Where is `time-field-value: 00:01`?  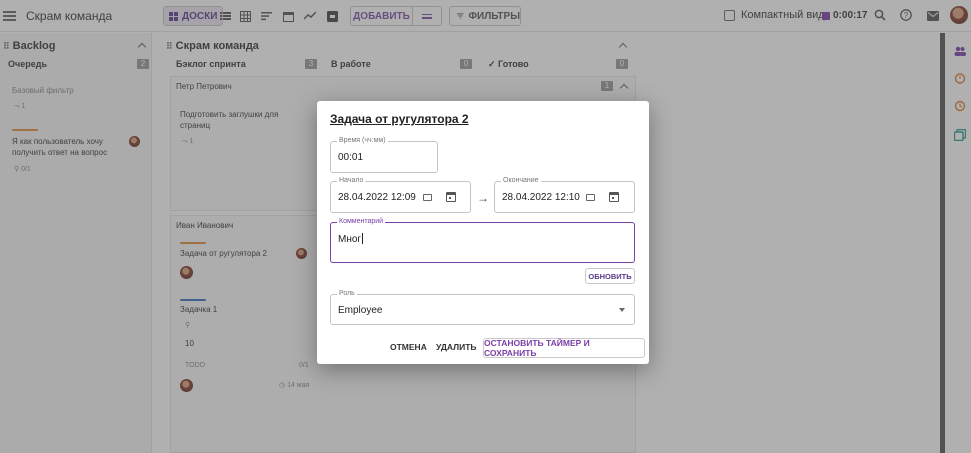 time-field-value: 00:01 is located at coordinates (351, 157).